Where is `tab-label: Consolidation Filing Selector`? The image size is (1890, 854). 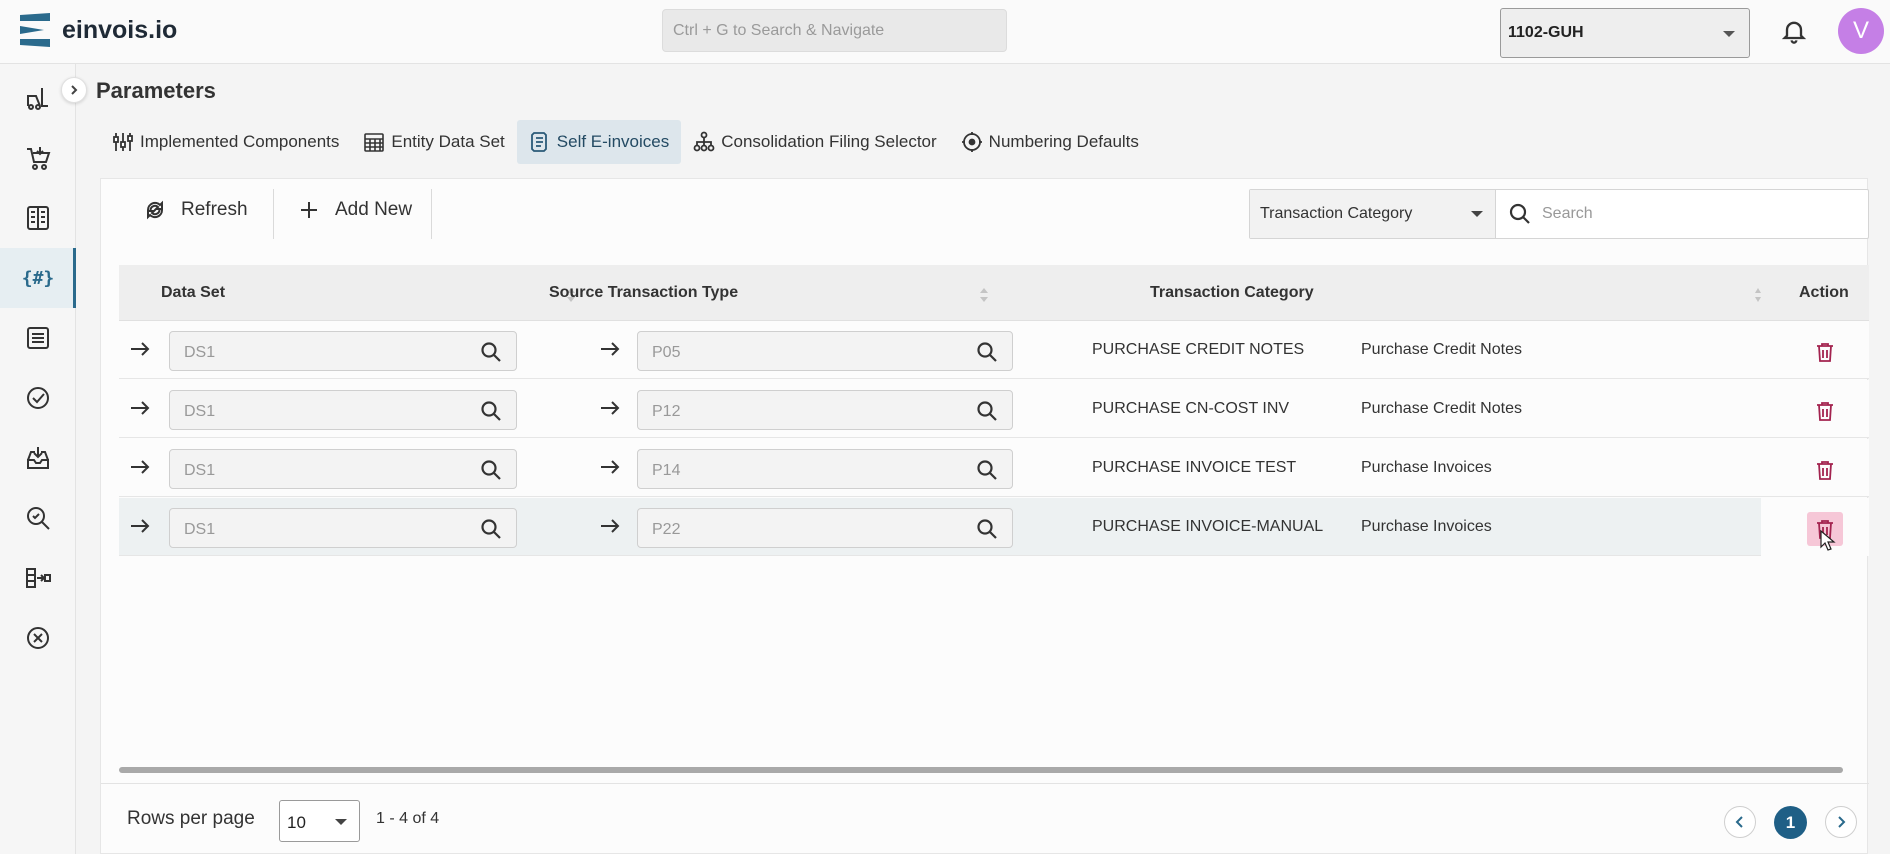 tab-label: Consolidation Filing Selector is located at coordinates (829, 141).